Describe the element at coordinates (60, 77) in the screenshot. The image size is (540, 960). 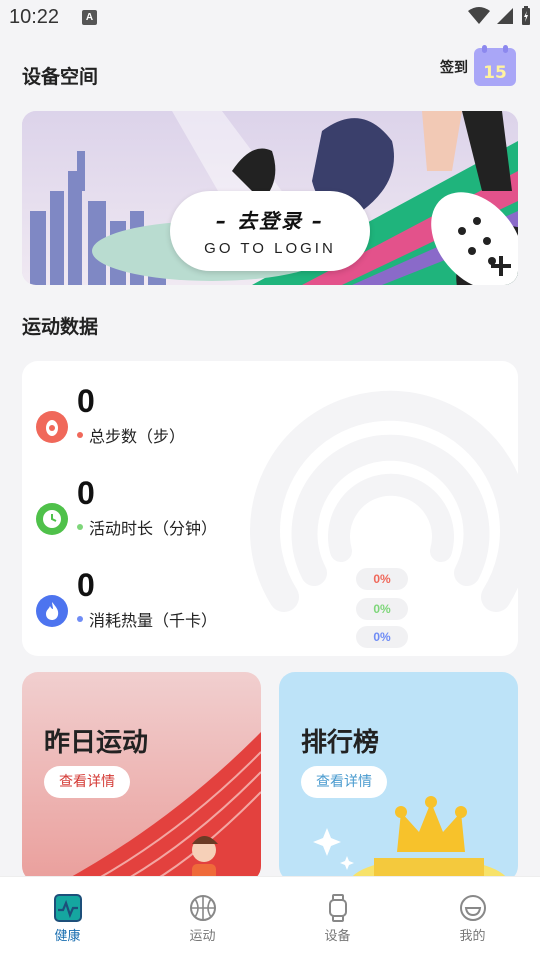
I see `page-title: 设备空间` at that location.